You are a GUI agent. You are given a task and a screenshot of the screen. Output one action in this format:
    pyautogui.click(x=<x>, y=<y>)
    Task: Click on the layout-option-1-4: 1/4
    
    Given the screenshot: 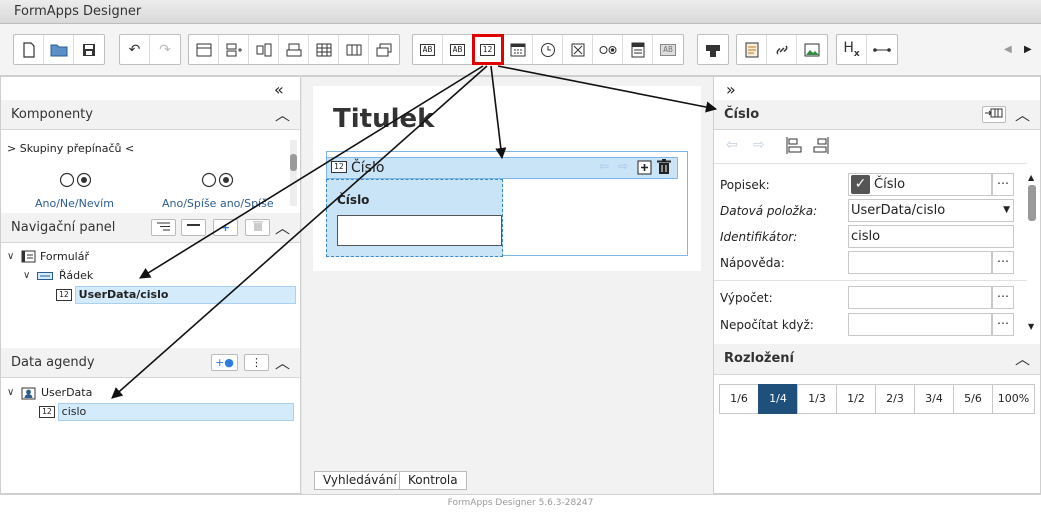 What is the action you would take?
    pyautogui.click(x=778, y=399)
    